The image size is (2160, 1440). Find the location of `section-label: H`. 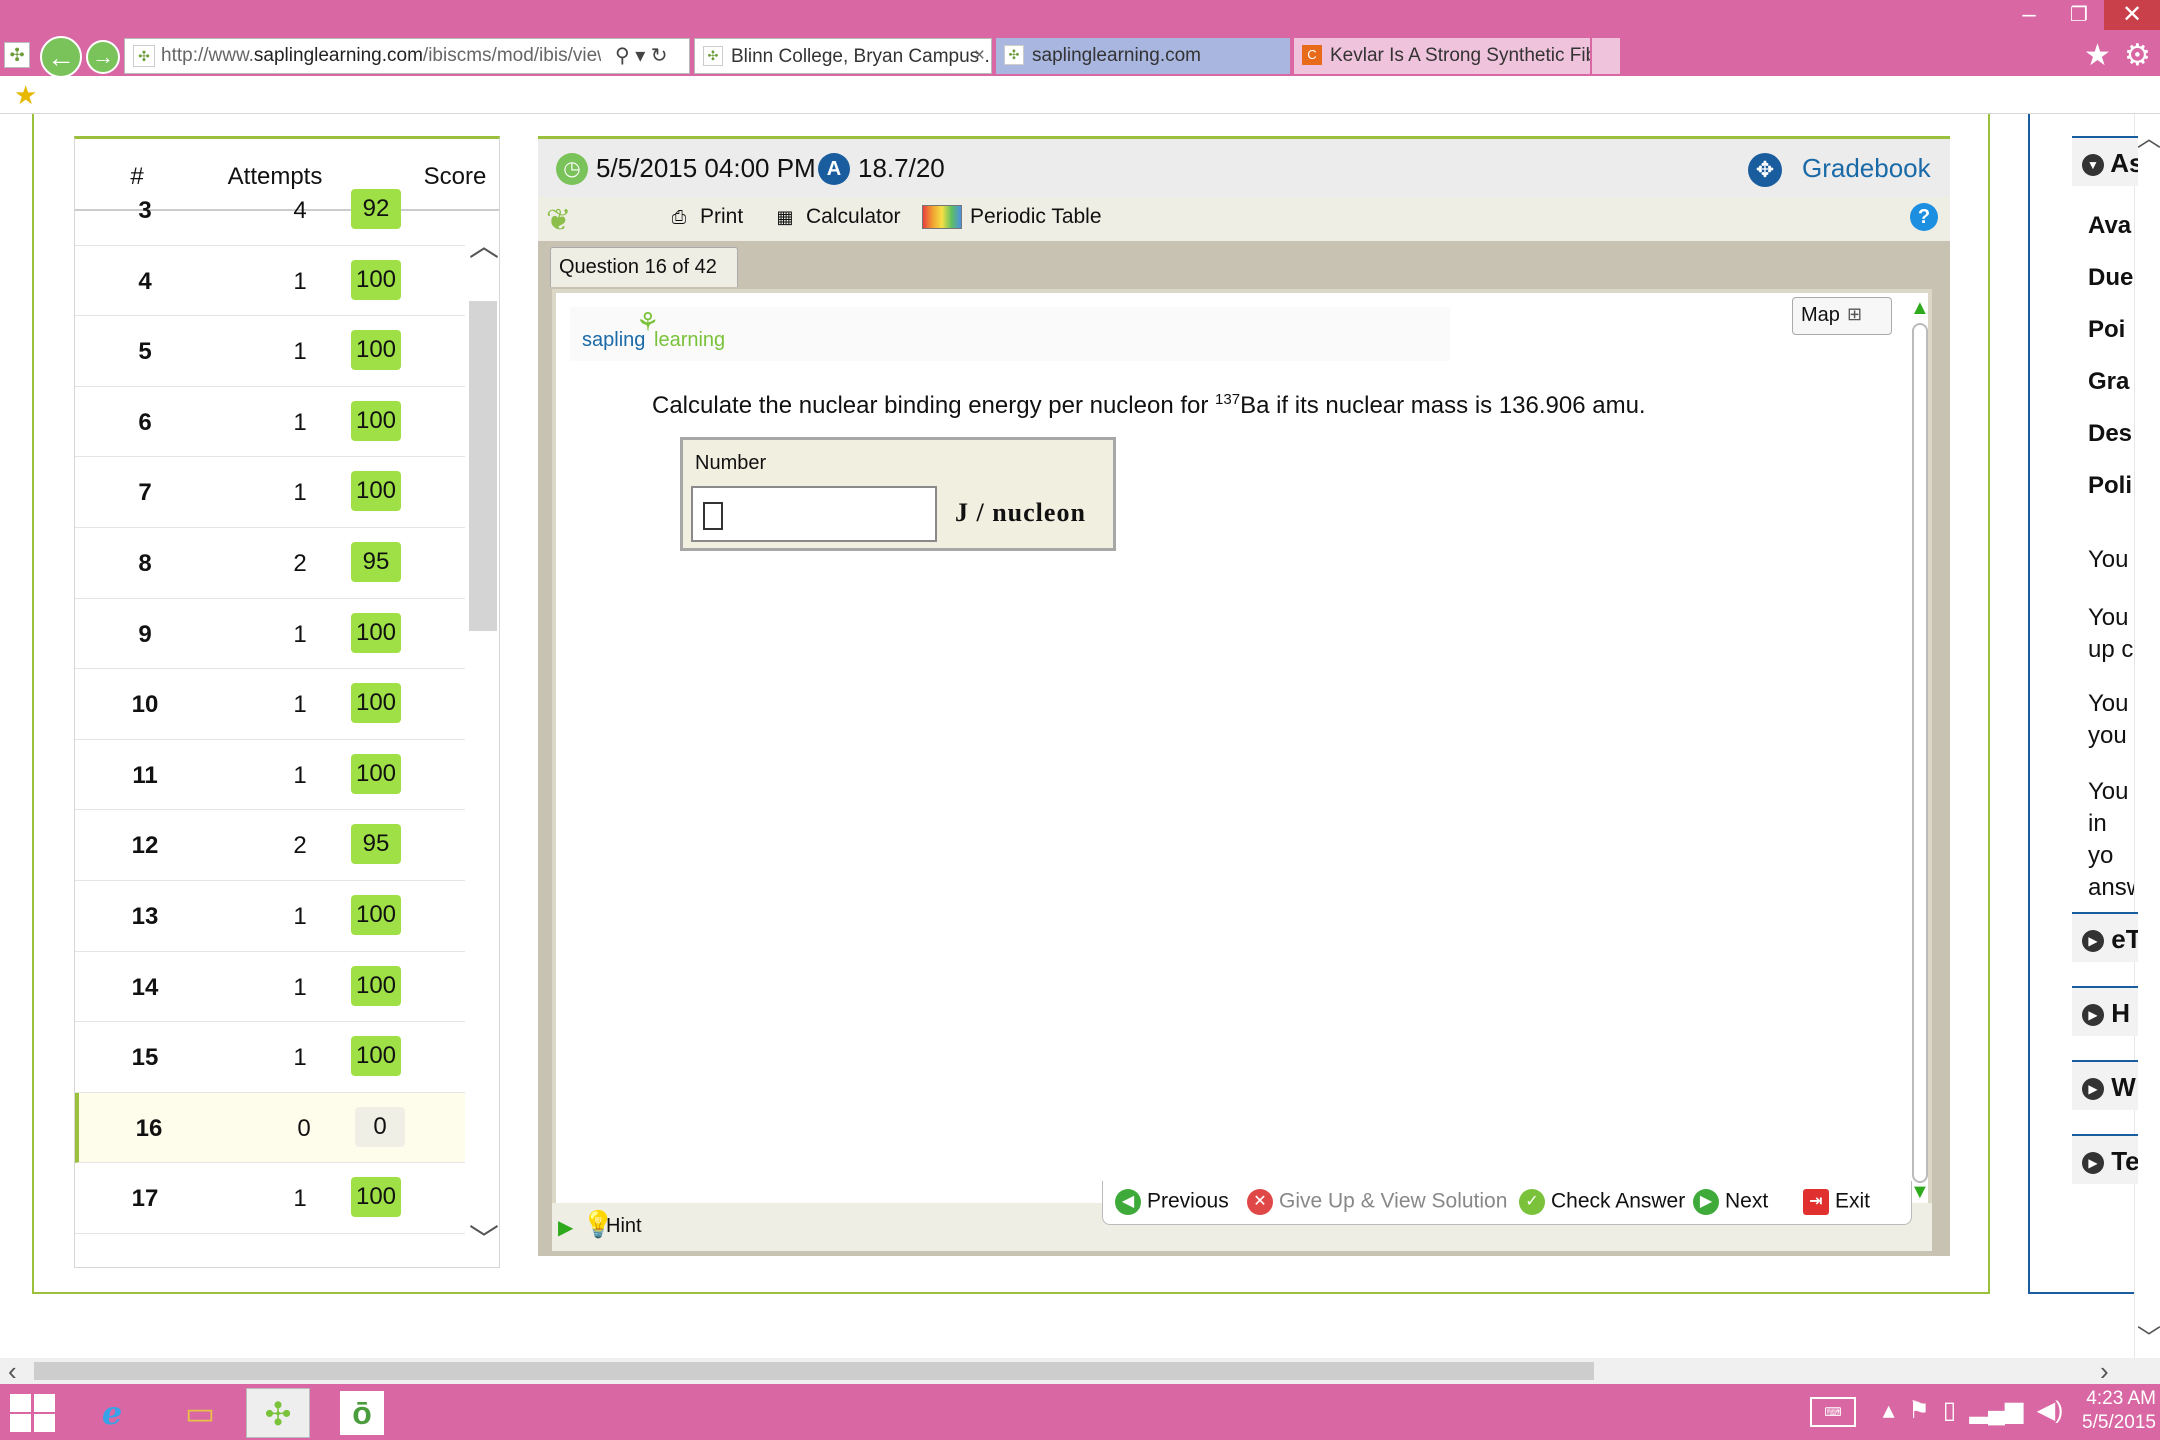

section-label: H is located at coordinates (2121, 1013).